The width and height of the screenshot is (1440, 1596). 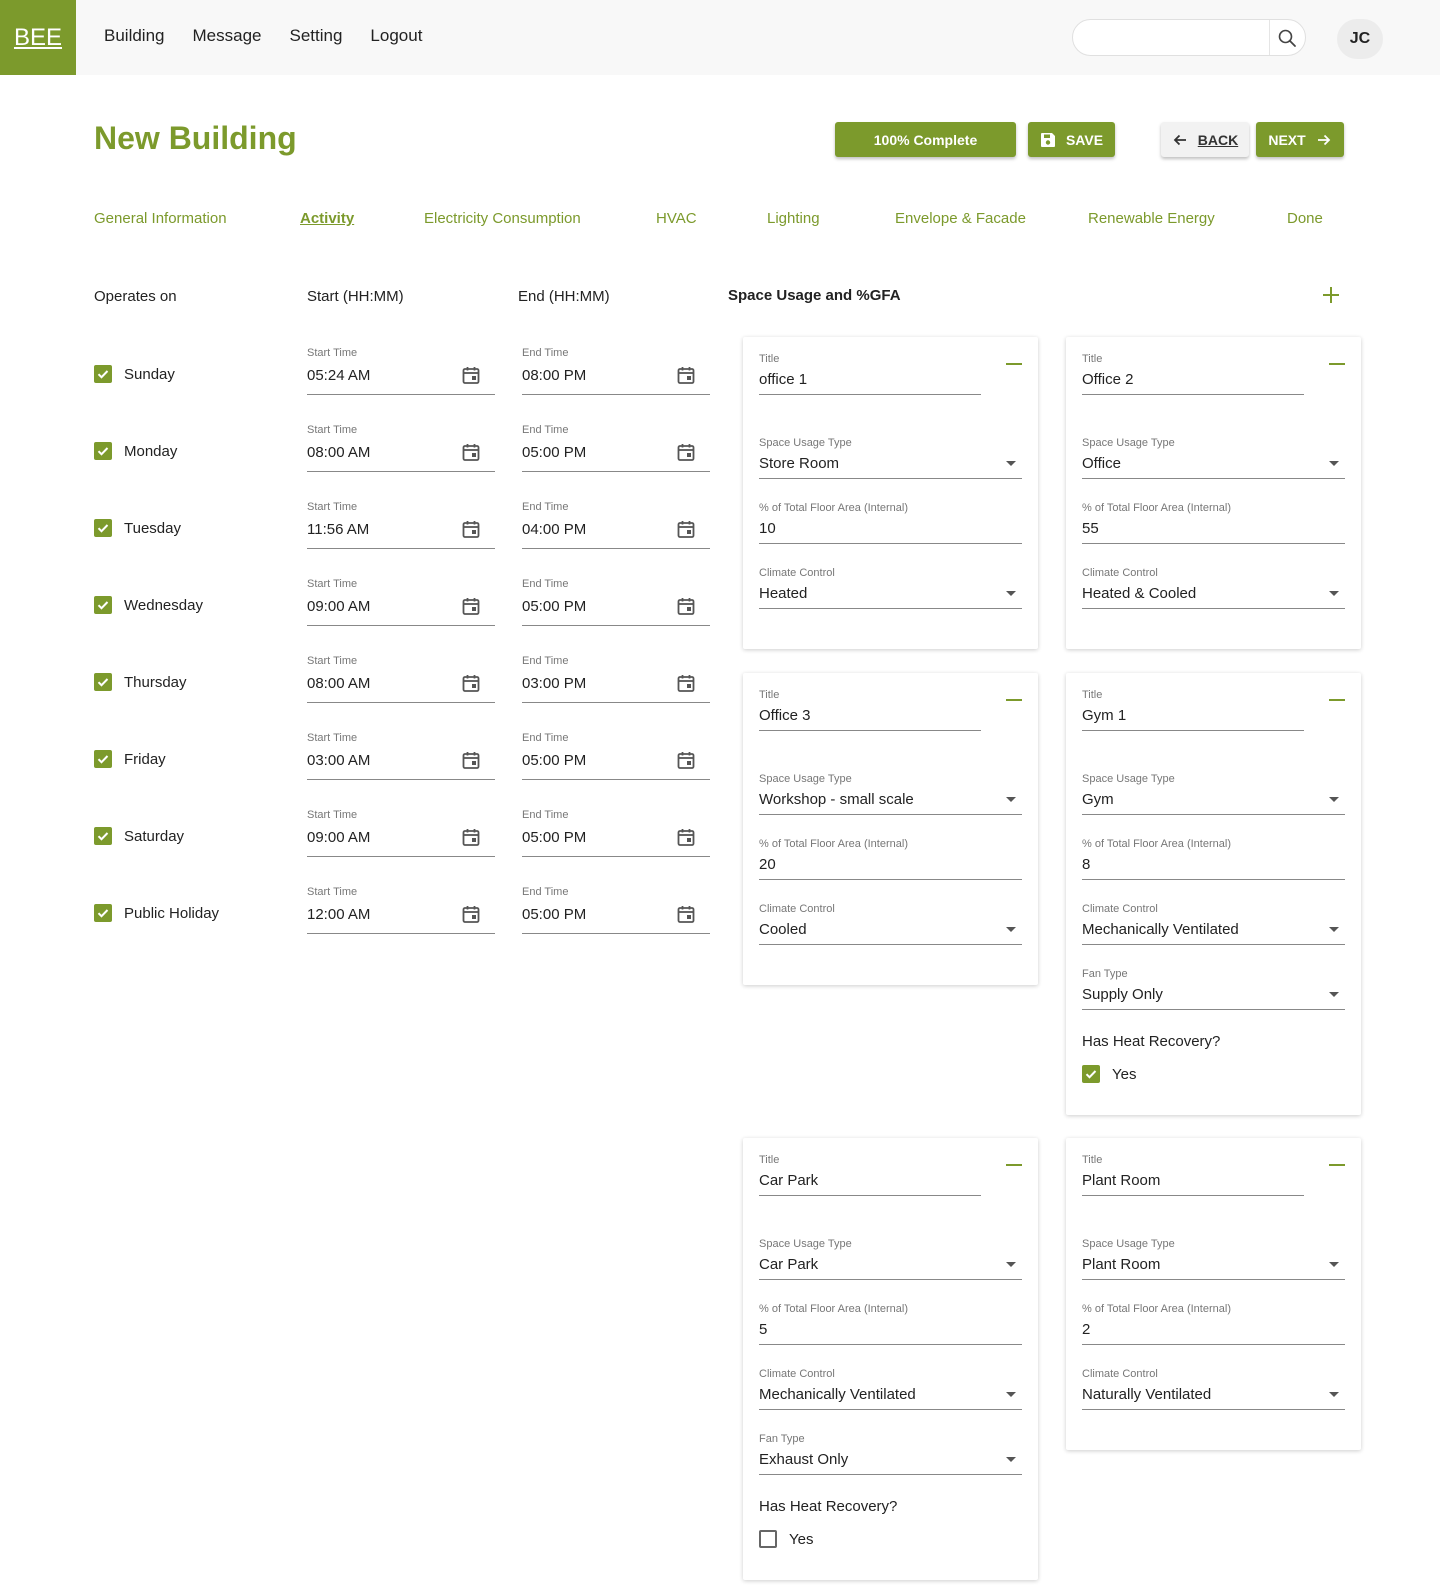 What do you see at coordinates (134, 374) in the screenshot?
I see `day-row-sunday: Sunday` at bounding box center [134, 374].